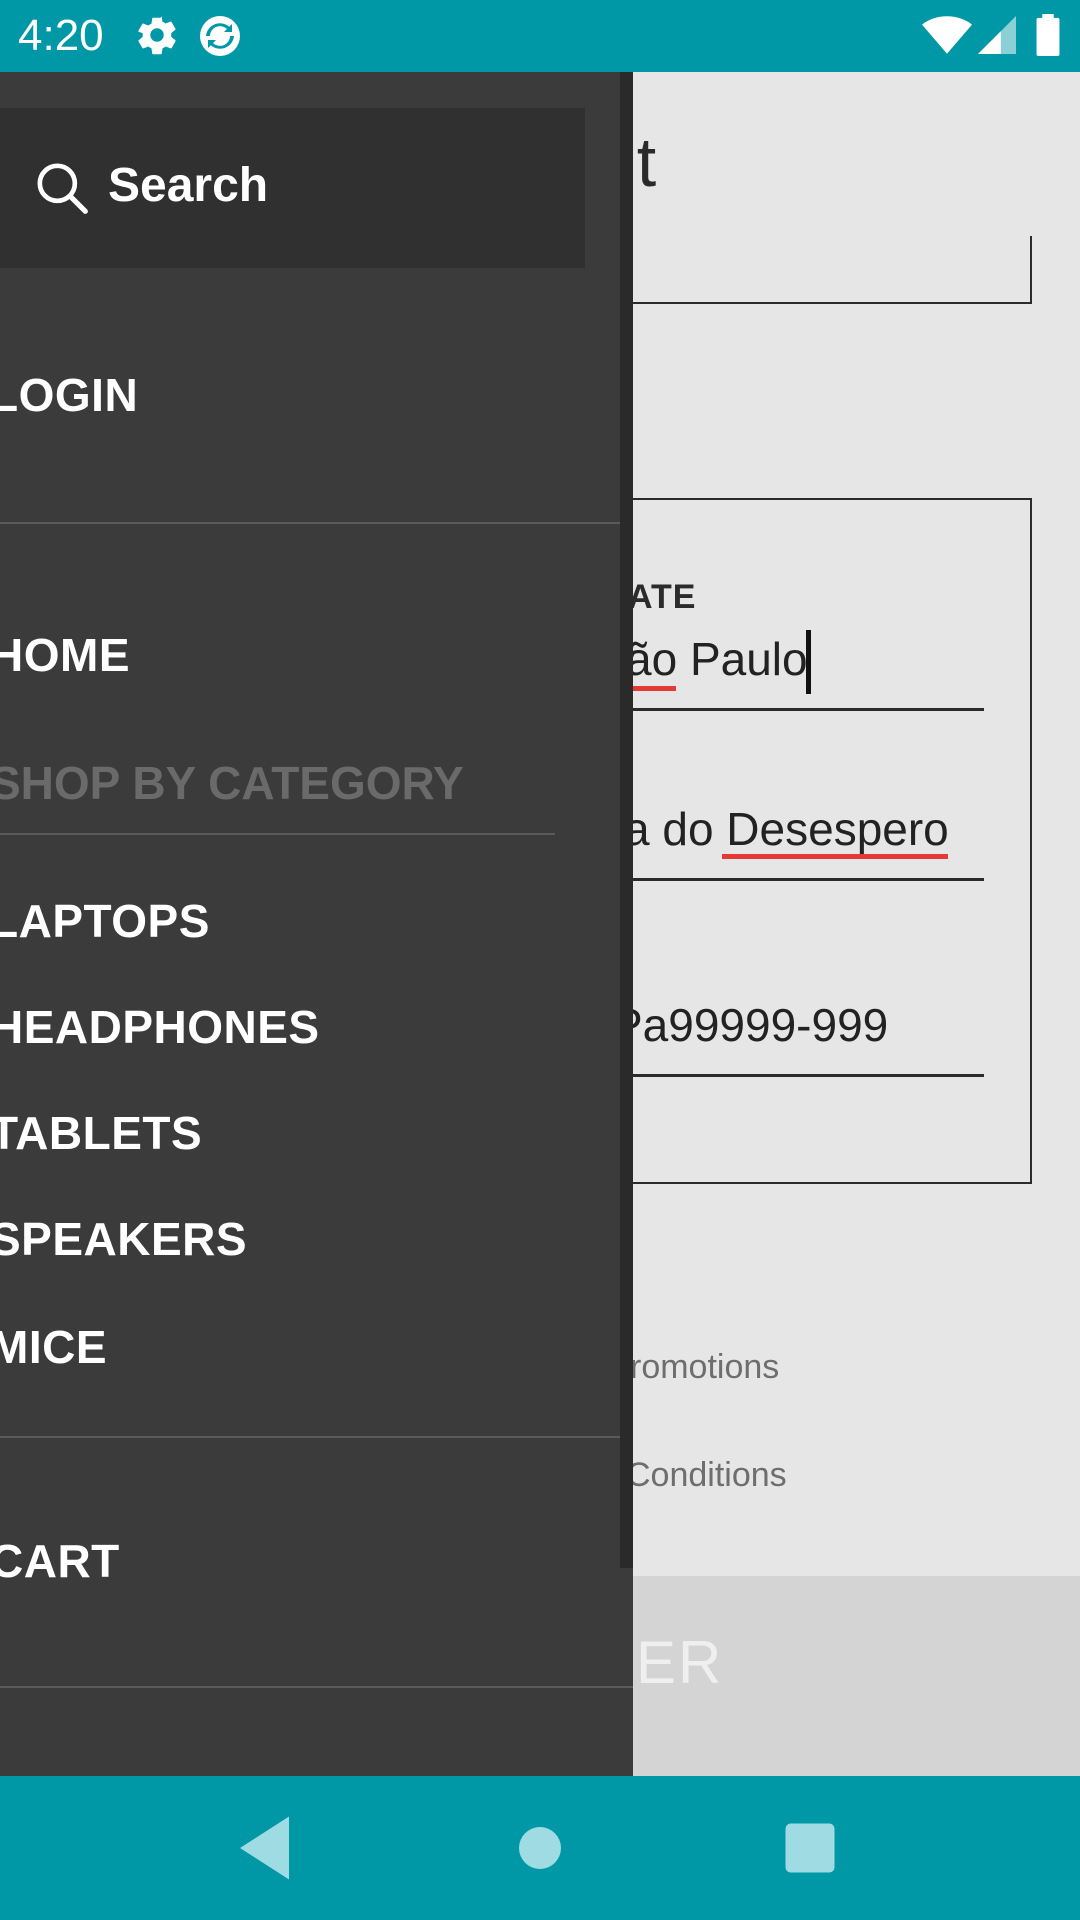 Image resolution: width=1080 pixels, height=1920 pixels. Describe the element at coordinates (717, 659) in the screenshot. I see `state-input: ão Paulo` at that location.